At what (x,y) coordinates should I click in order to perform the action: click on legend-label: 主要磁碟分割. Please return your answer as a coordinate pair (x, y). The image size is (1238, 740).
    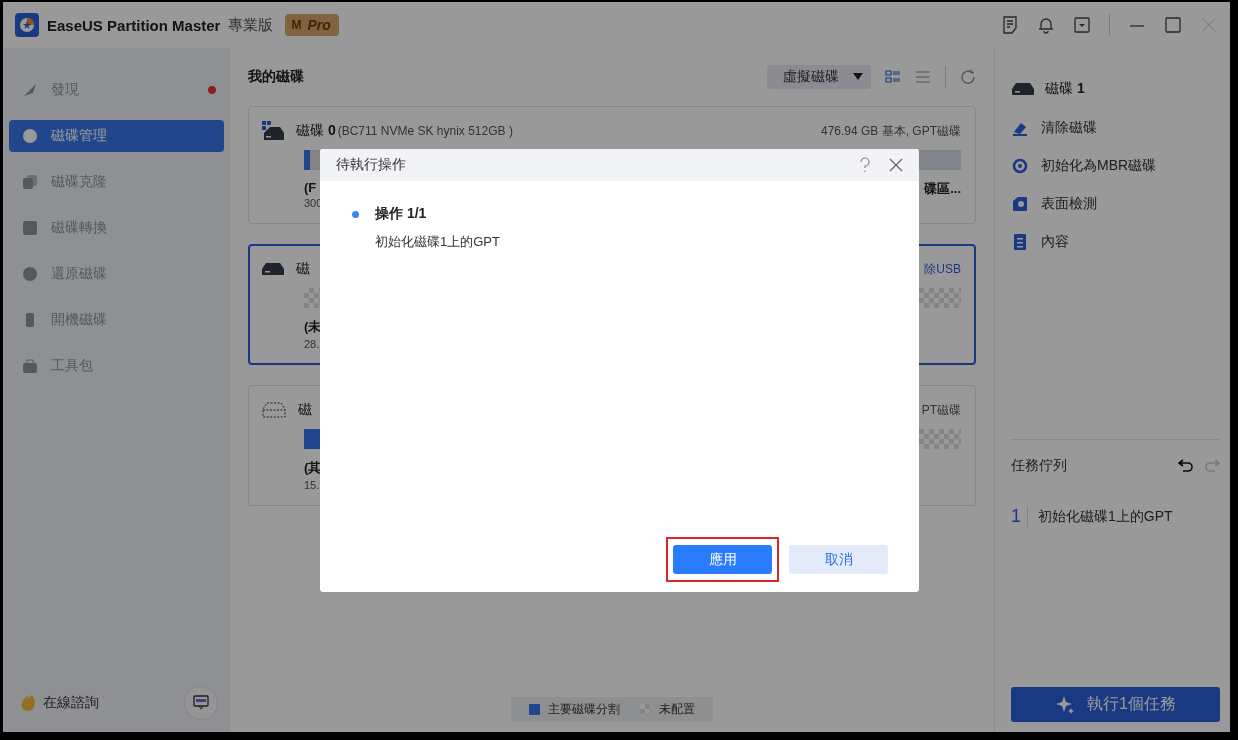
    Looking at the image, I should click on (584, 709).